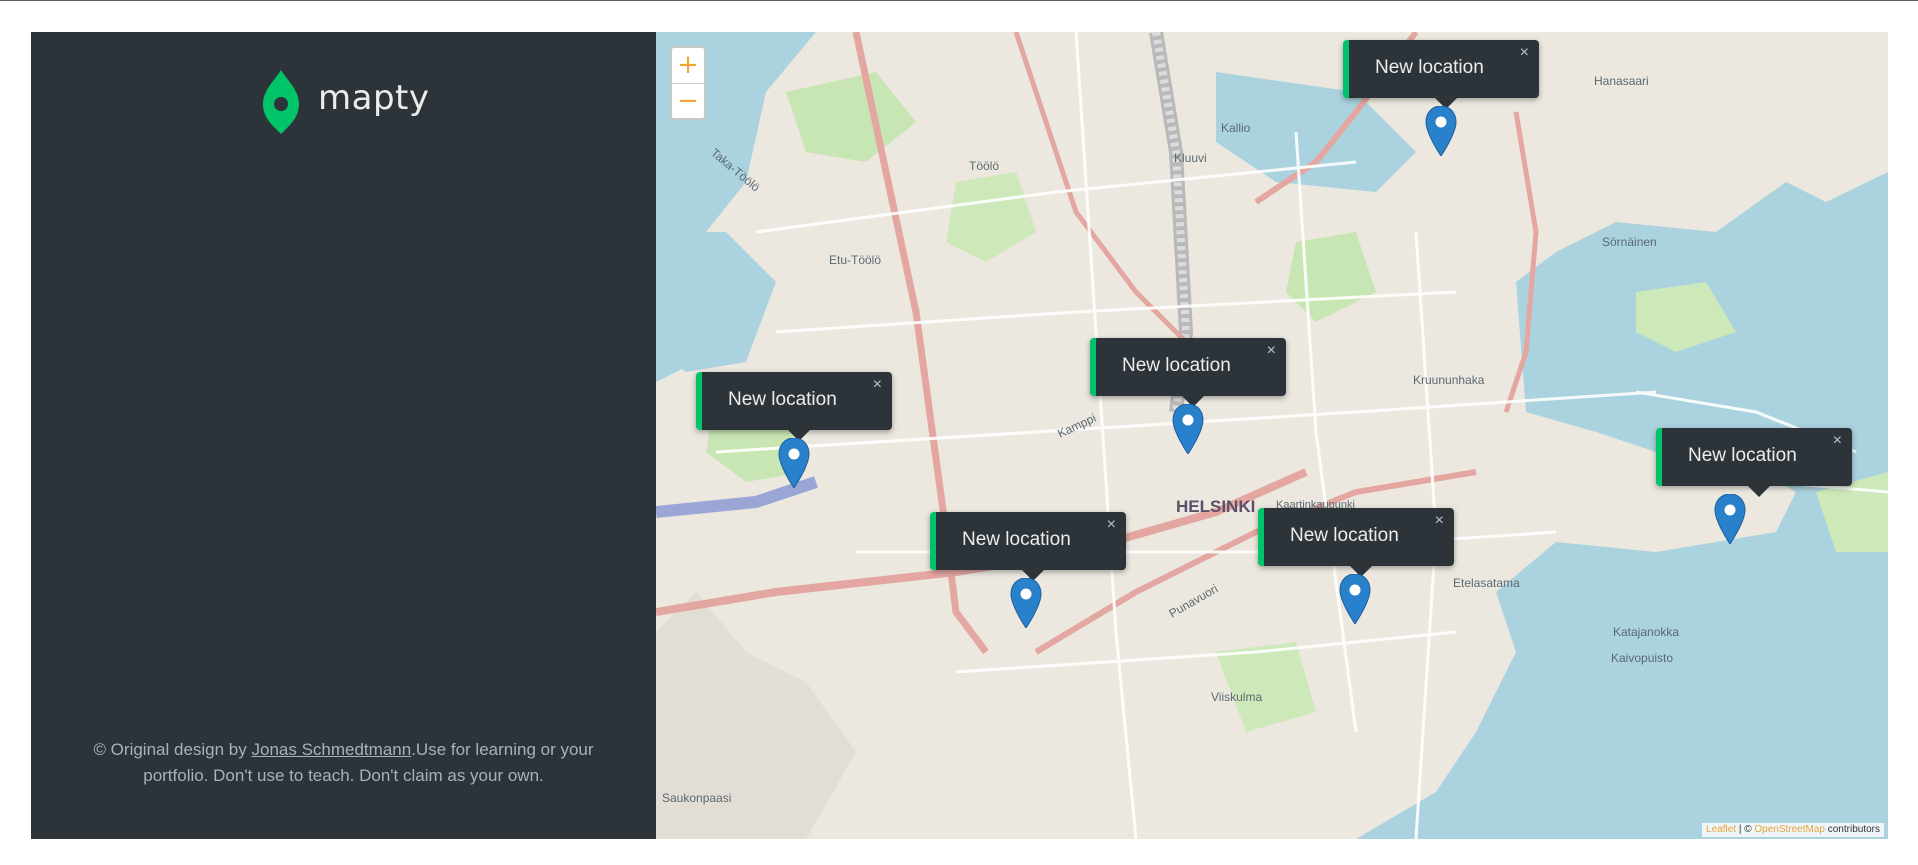 The height and width of the screenshot is (865, 1918). Describe the element at coordinates (1215, 506) in the screenshot. I see `place-label-helsinki: HELSINKI` at that location.